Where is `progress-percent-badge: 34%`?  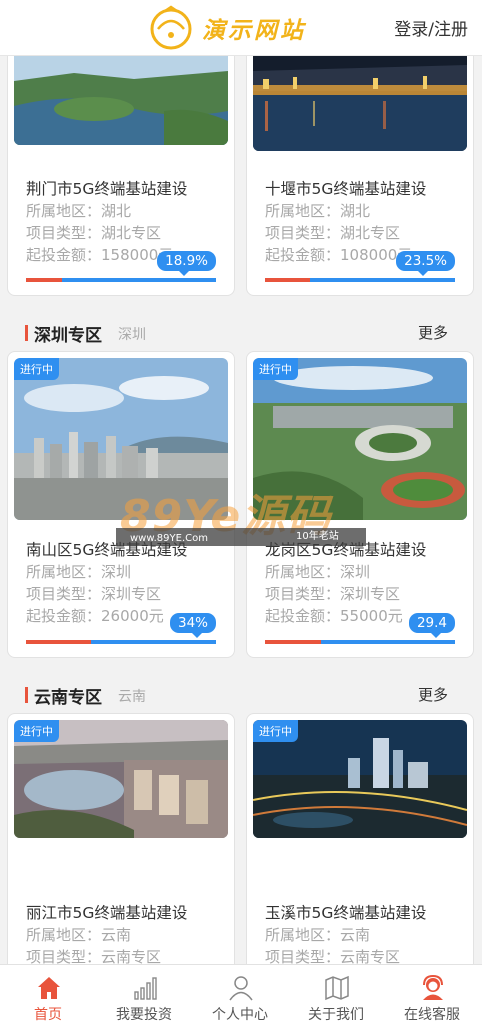 progress-percent-badge: 34% is located at coordinates (192, 625).